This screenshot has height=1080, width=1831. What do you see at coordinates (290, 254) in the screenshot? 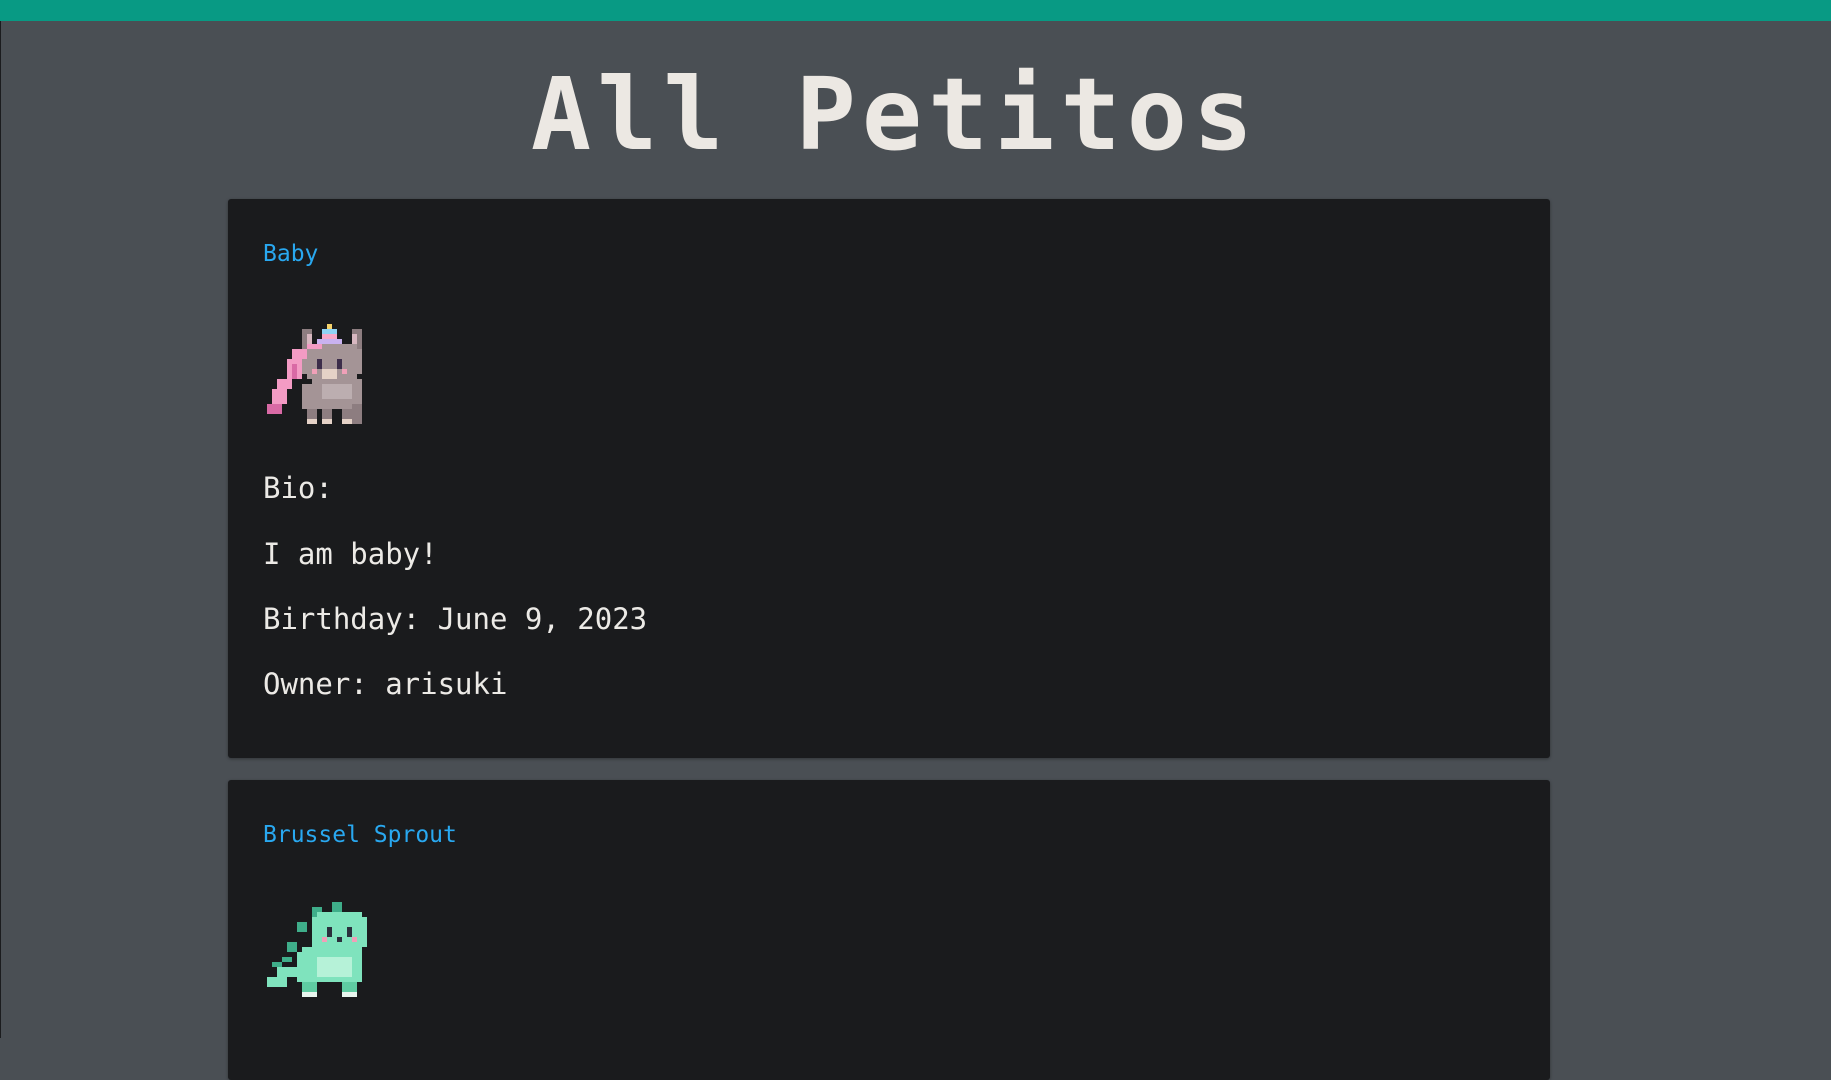
I see `pet-name-link: Baby` at bounding box center [290, 254].